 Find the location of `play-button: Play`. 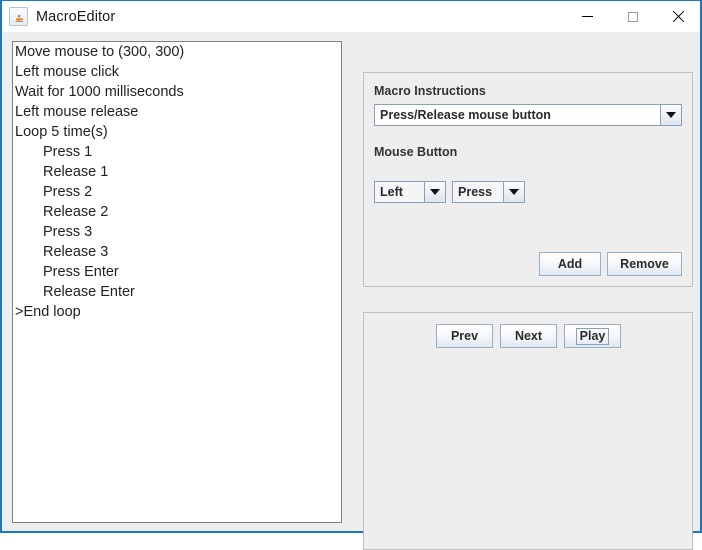

play-button: Play is located at coordinates (592, 336).